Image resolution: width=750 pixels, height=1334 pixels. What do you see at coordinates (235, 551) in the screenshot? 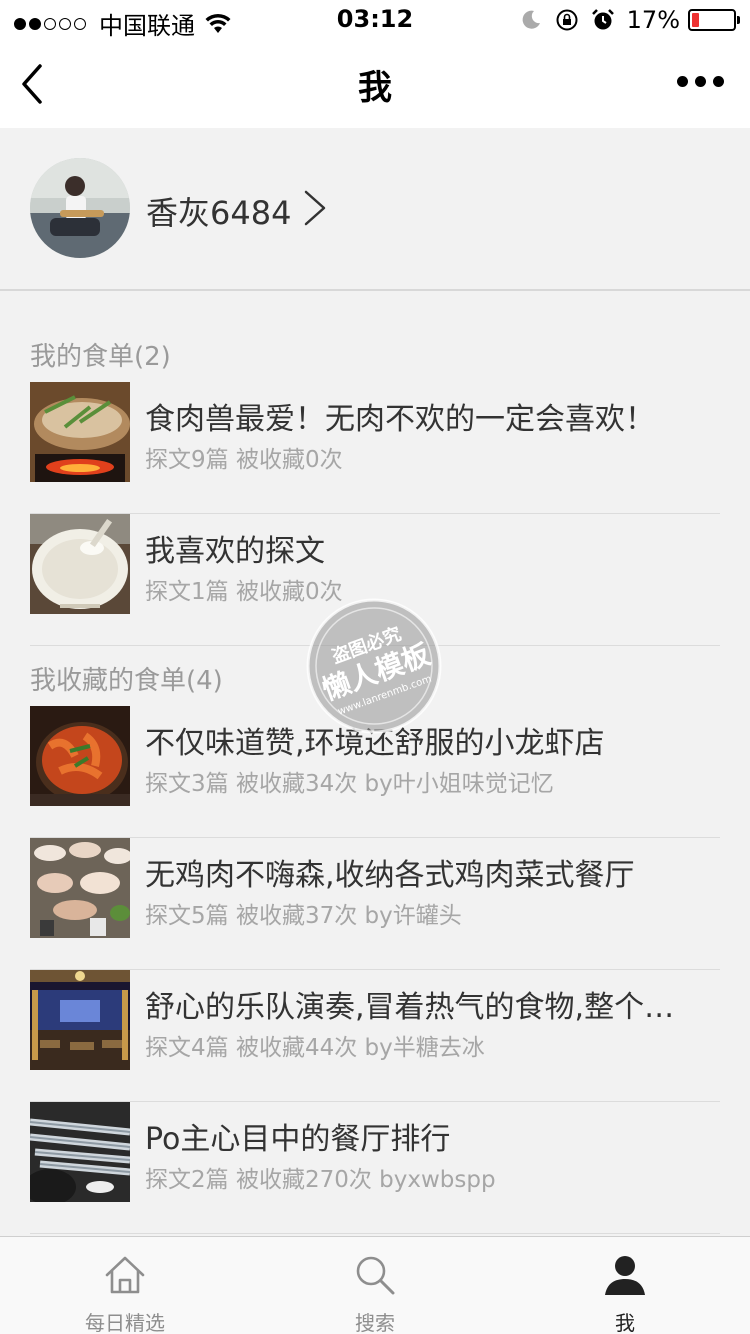
I see `list-title: 我喜欢的探文` at bounding box center [235, 551].